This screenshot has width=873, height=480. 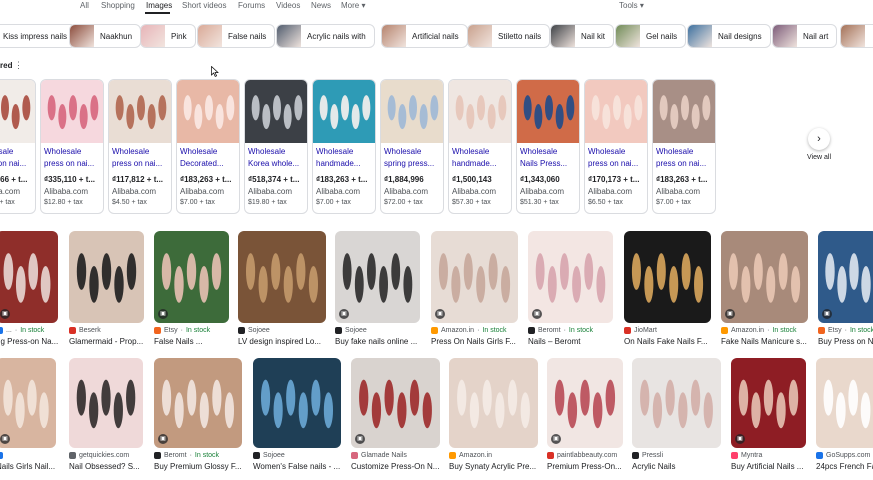 What do you see at coordinates (236, 36) in the screenshot?
I see `chip-false-nails: False nails` at bounding box center [236, 36].